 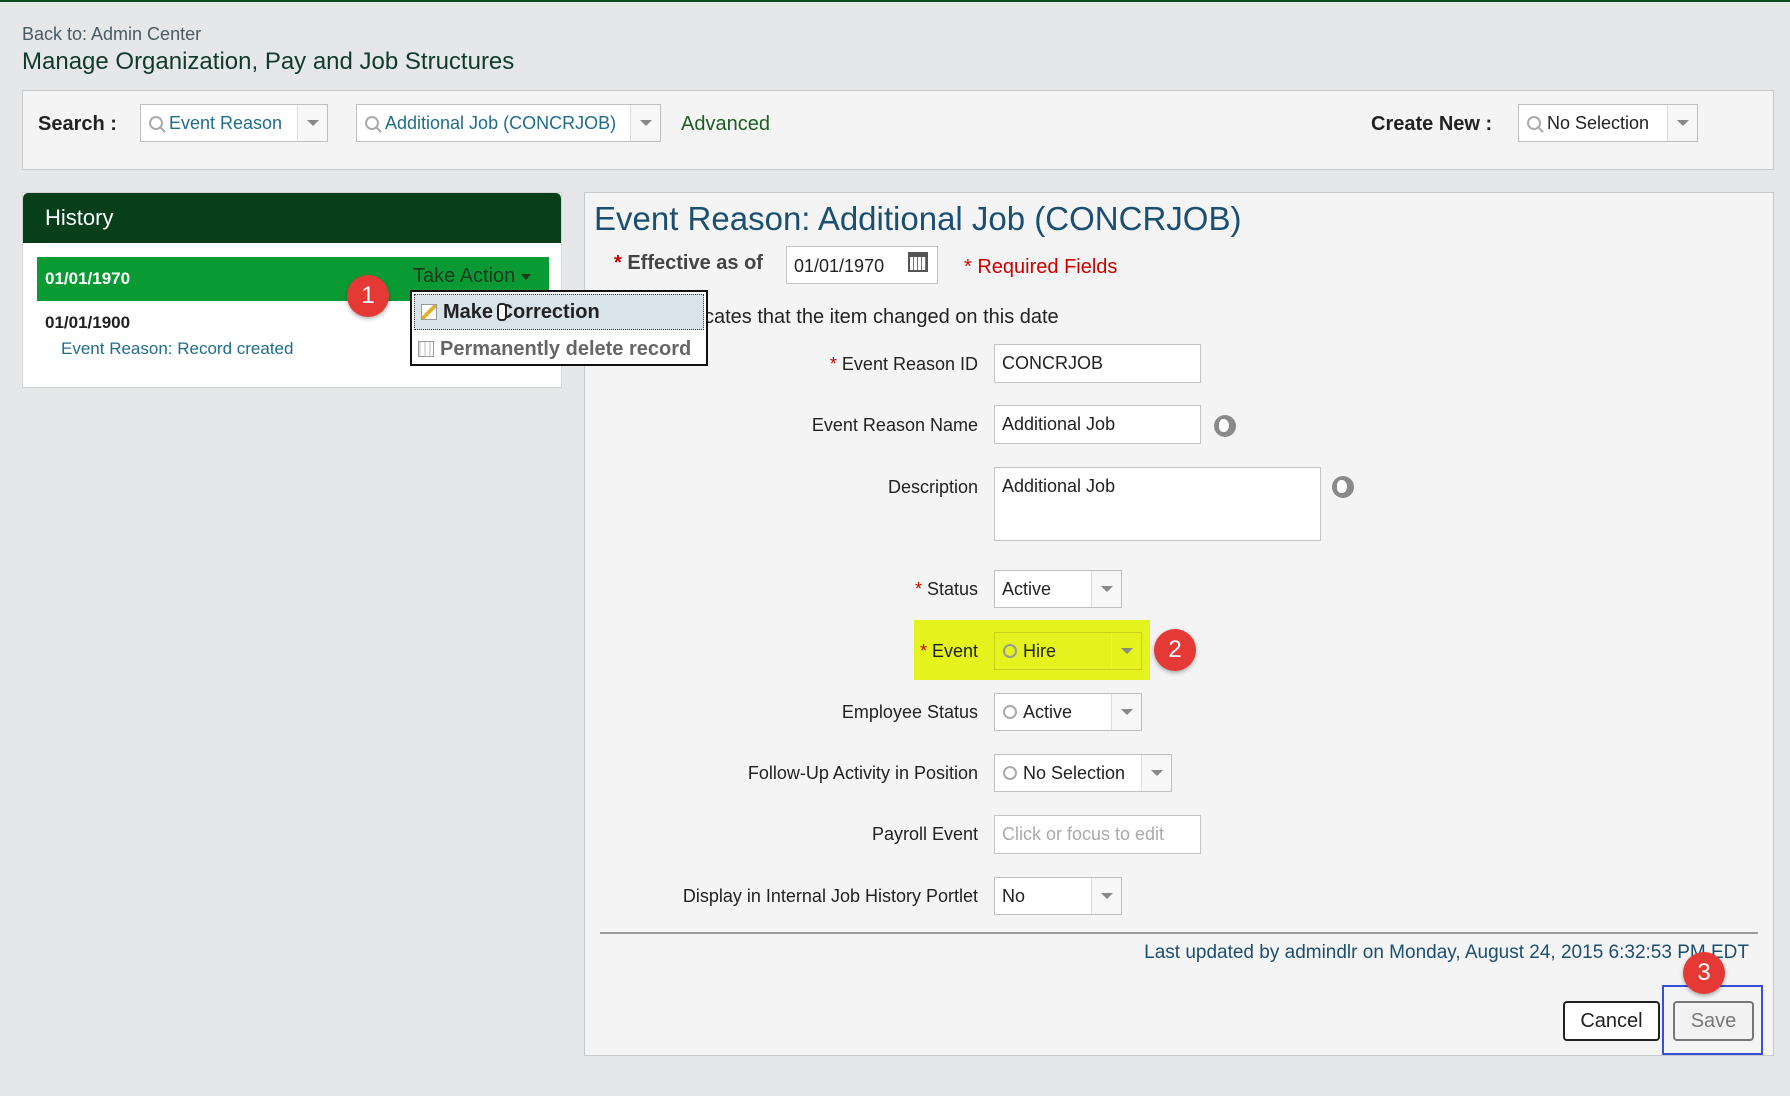 I want to click on take-action-button: Take Action, so click(x=472, y=276).